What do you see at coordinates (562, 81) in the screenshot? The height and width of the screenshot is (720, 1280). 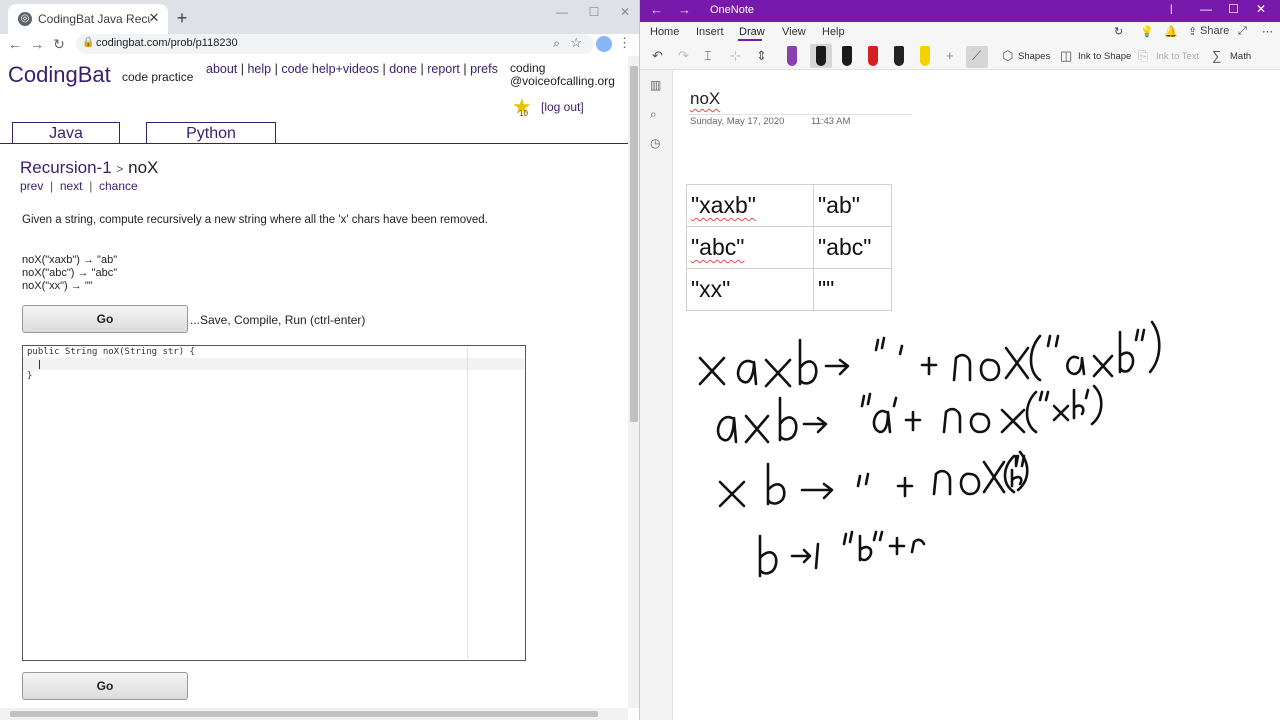 I see `user-name-line2: @voiceofcalling.org` at bounding box center [562, 81].